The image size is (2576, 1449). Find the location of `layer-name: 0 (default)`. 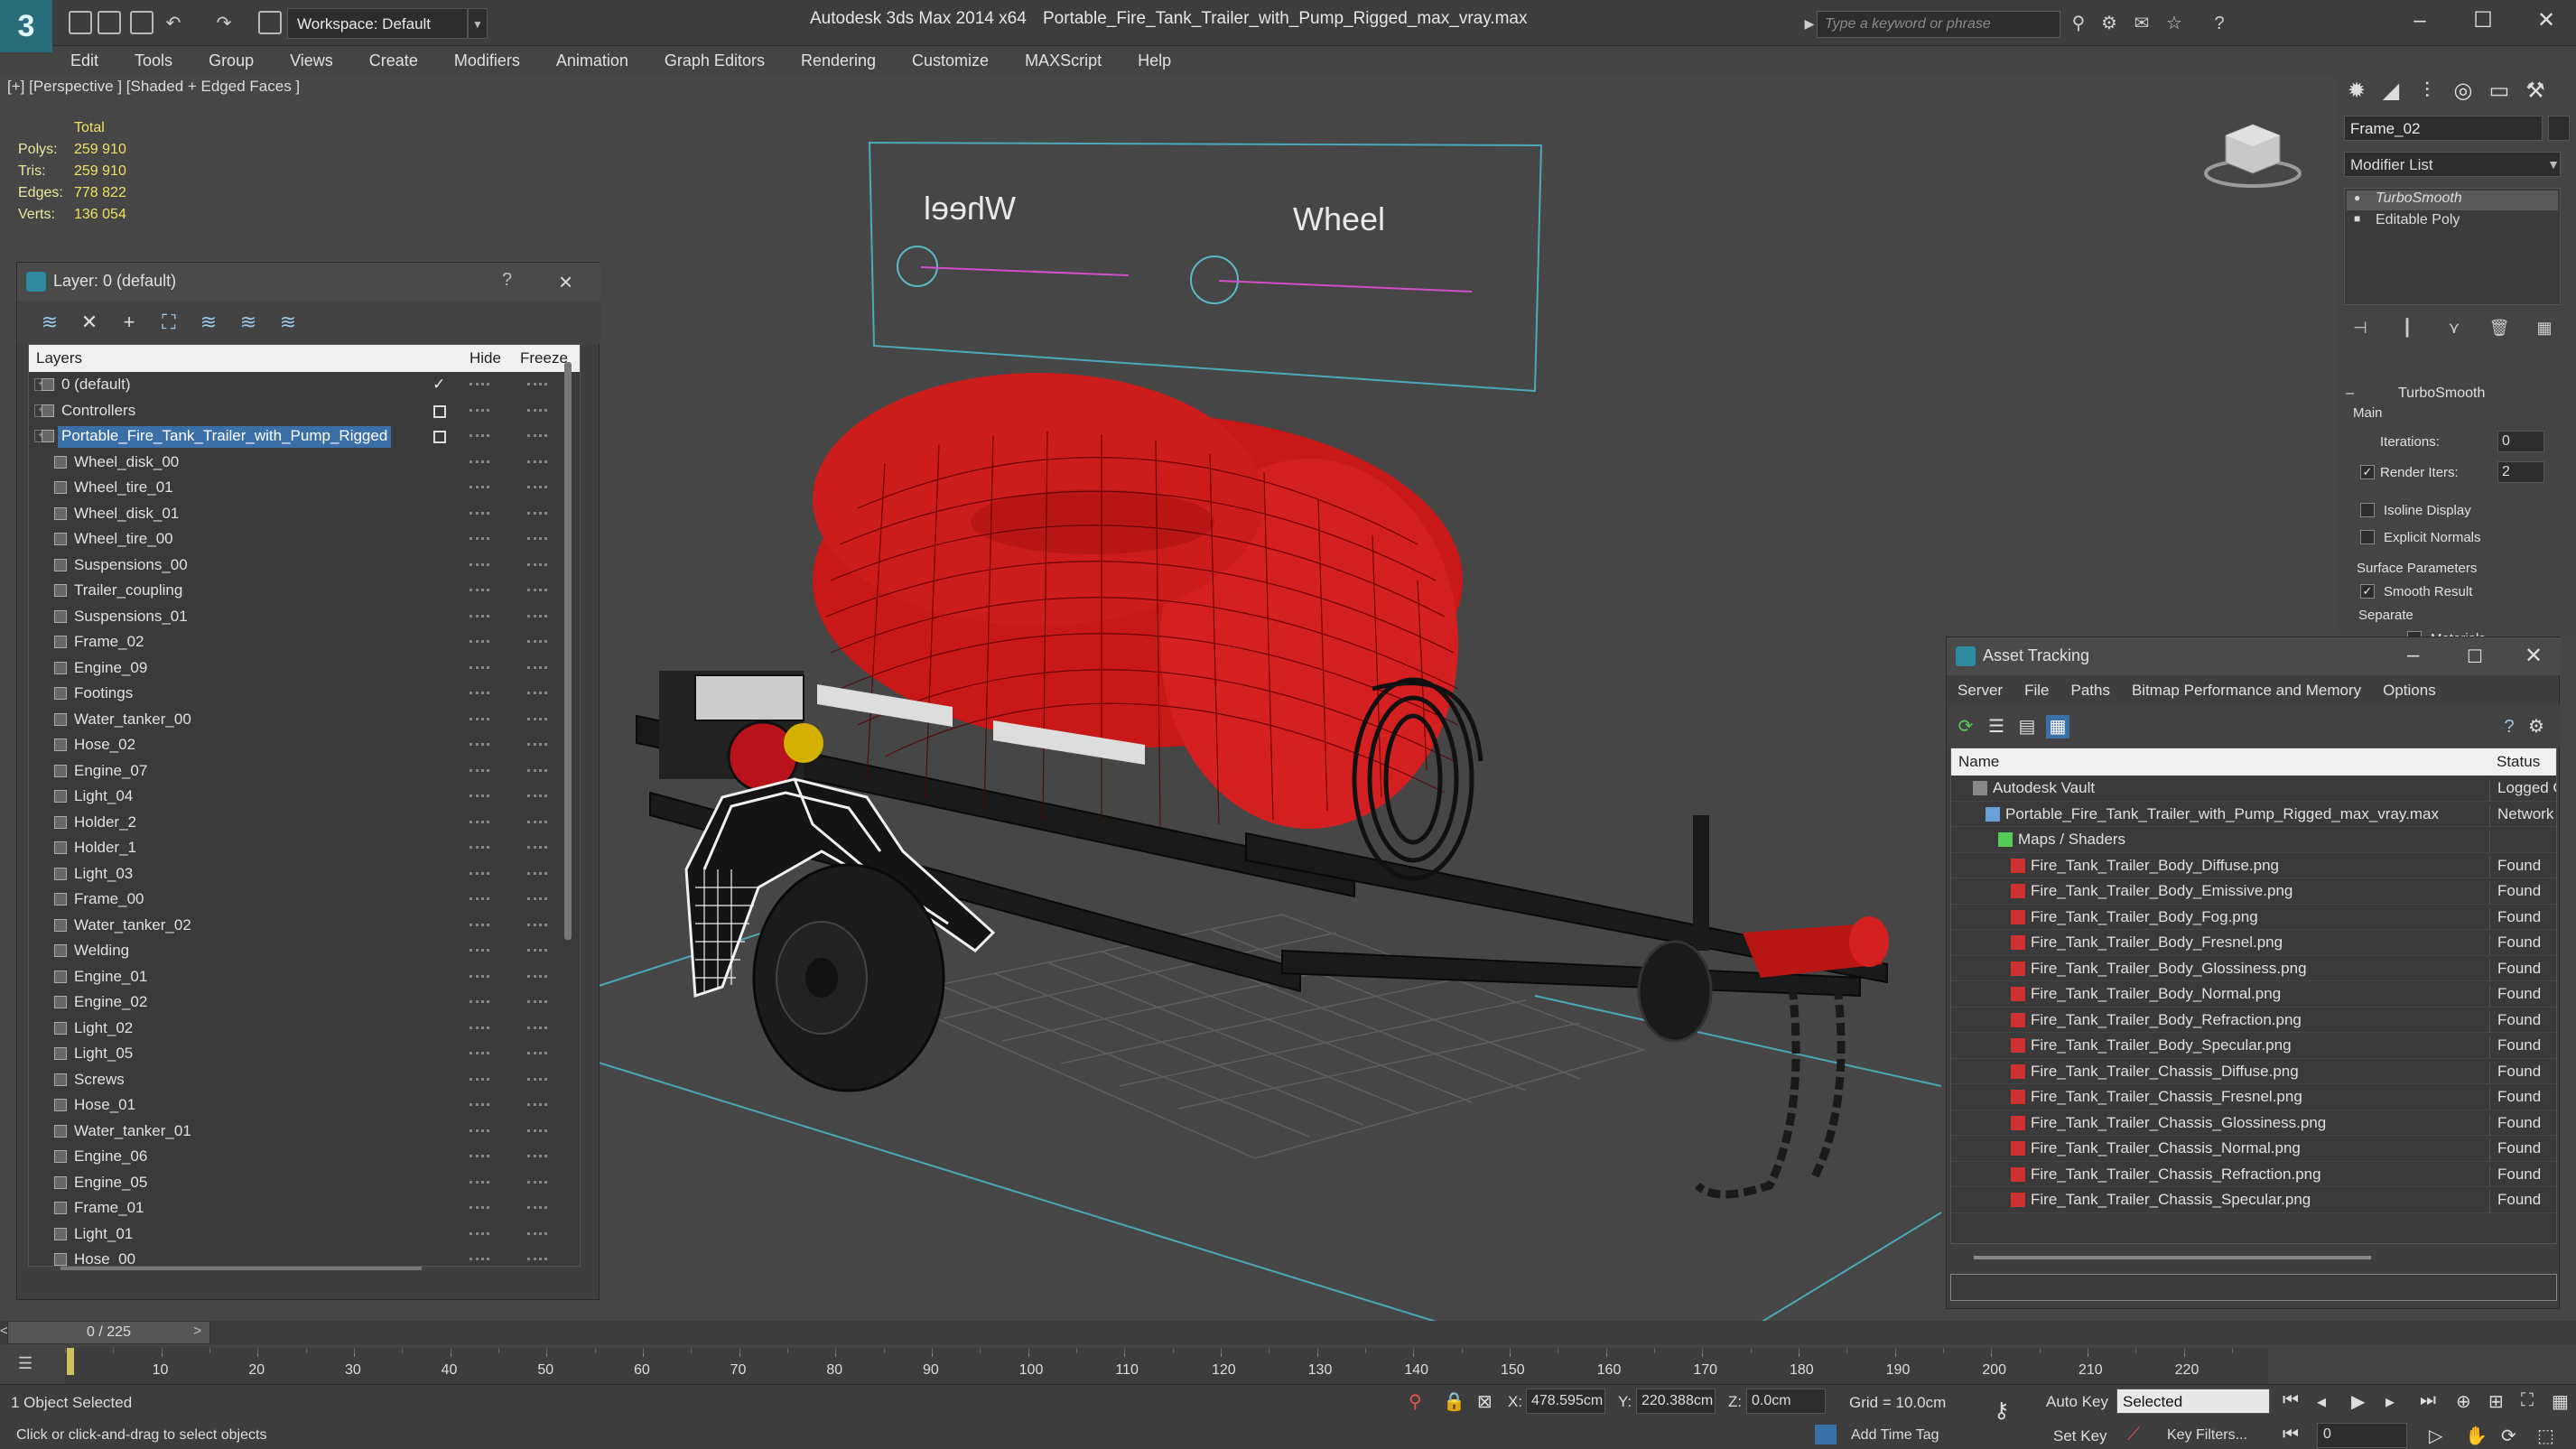

layer-name: 0 (default) is located at coordinates (96, 385).